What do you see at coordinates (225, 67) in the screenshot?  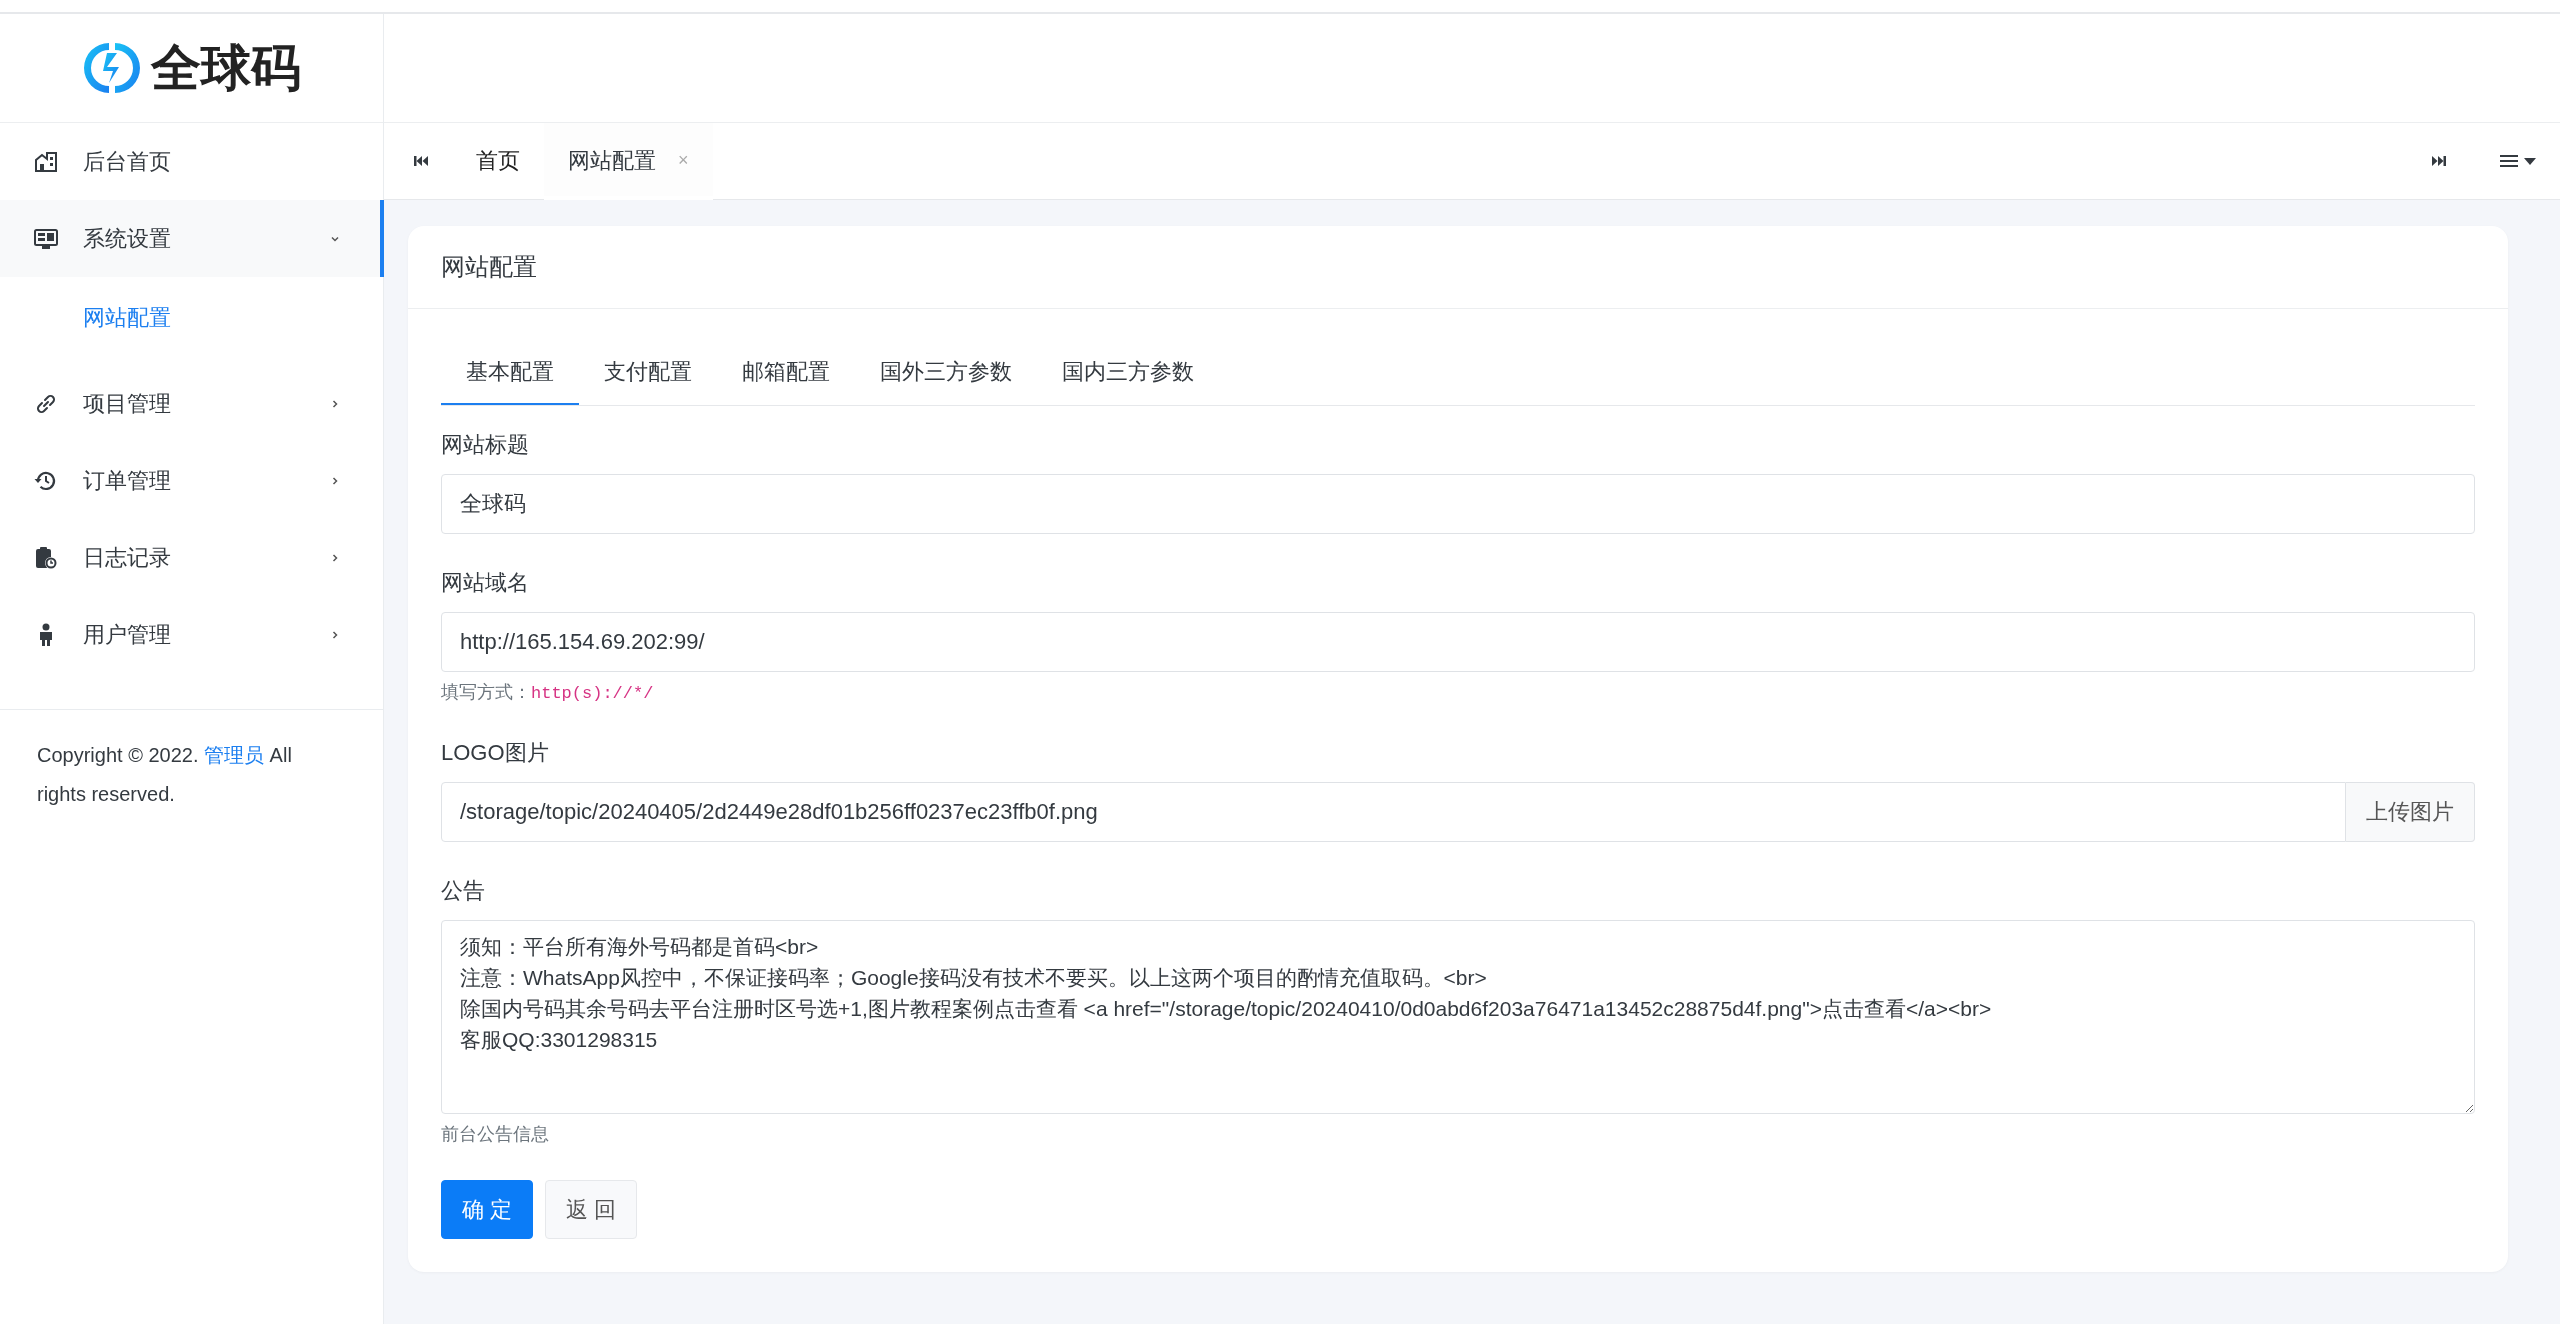 I see `logo-text: 全球码` at bounding box center [225, 67].